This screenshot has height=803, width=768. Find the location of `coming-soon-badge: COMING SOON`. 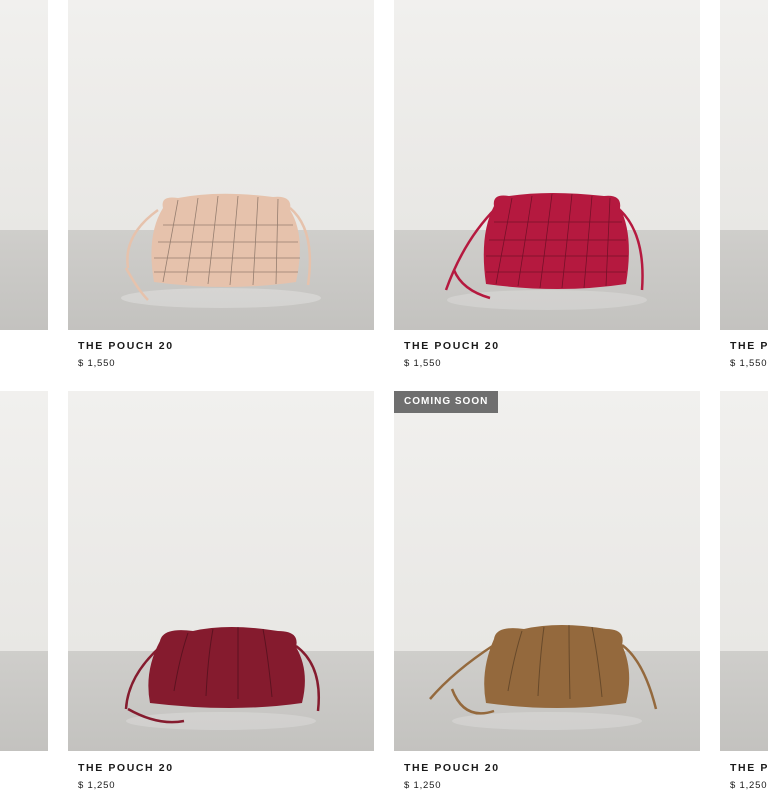

coming-soon-badge: COMING SOON is located at coordinates (446, 402).